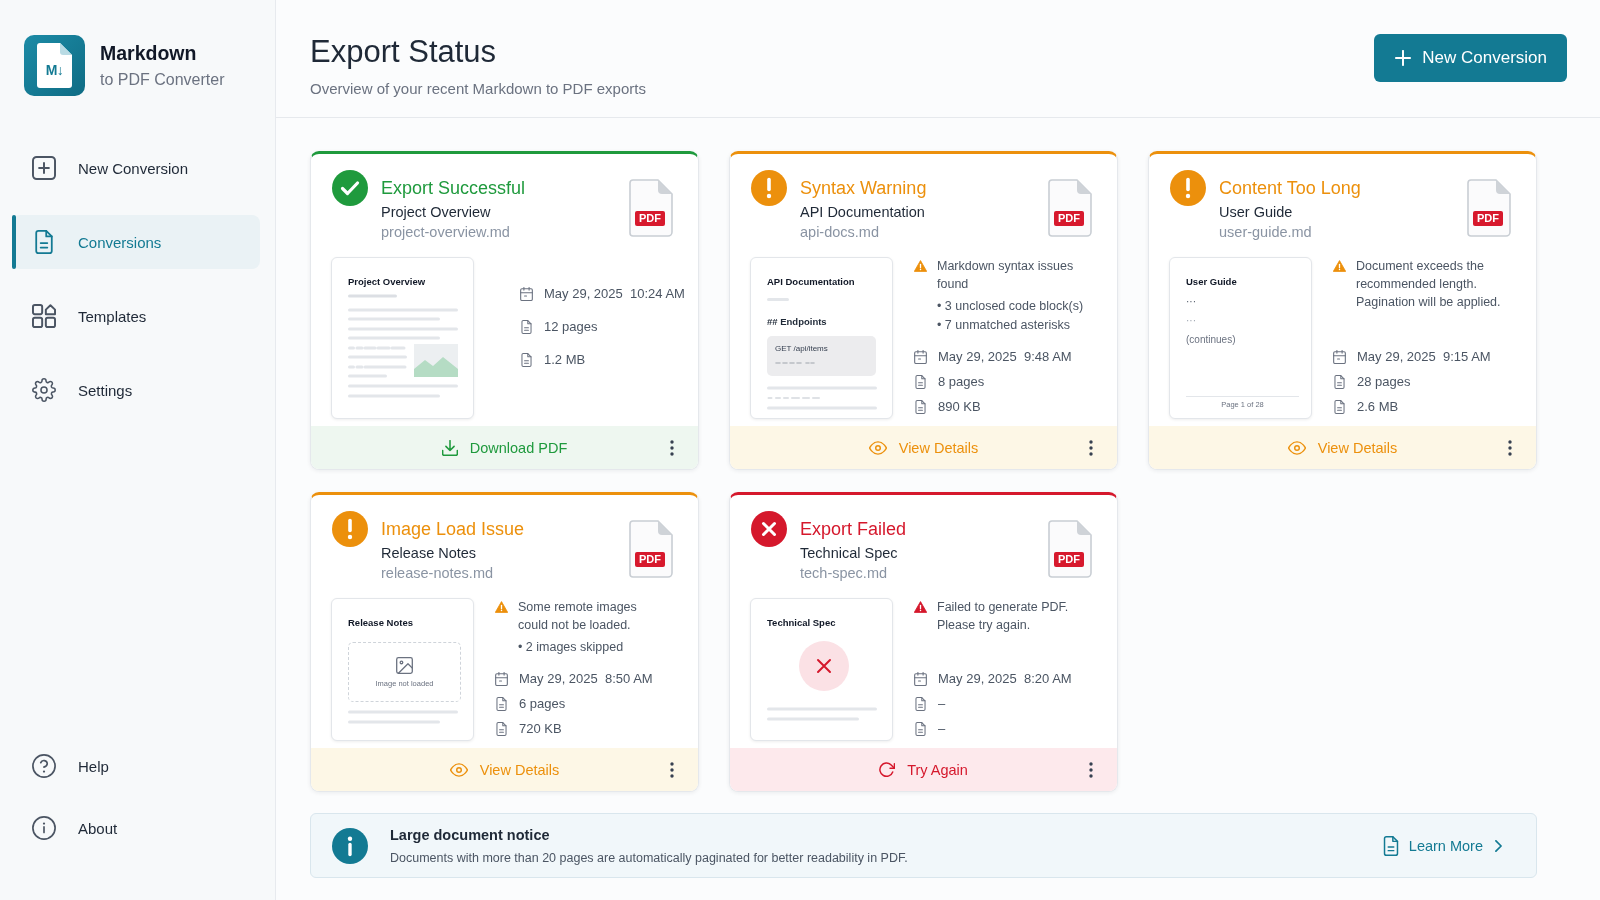 This screenshot has height=900, width=1600. I want to click on bullet-text: • 2 images skipped, so click(571, 647).